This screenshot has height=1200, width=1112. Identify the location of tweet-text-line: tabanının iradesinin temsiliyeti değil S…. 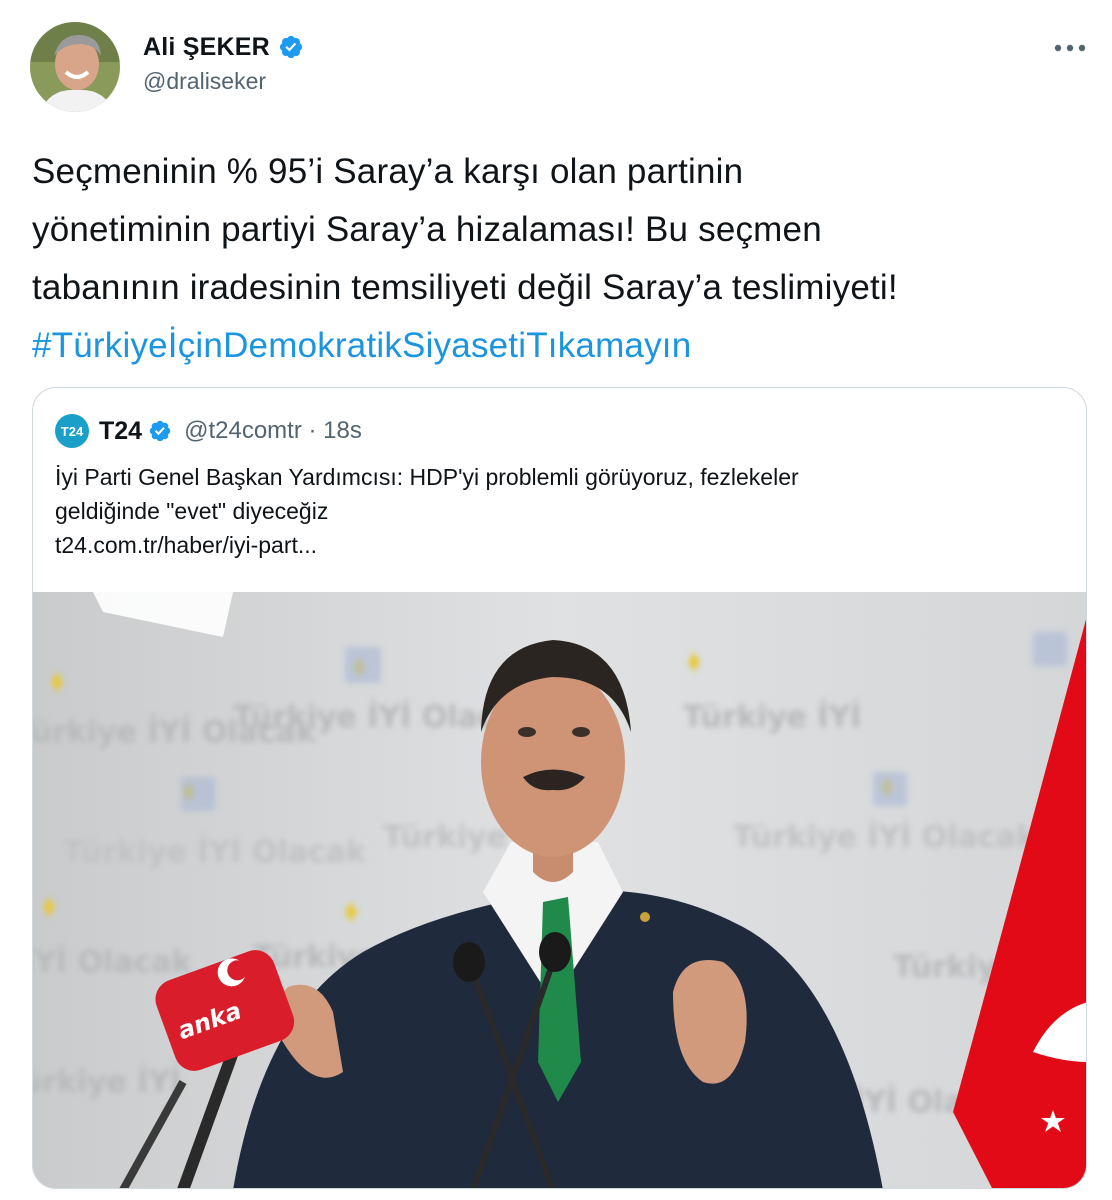
(465, 287).